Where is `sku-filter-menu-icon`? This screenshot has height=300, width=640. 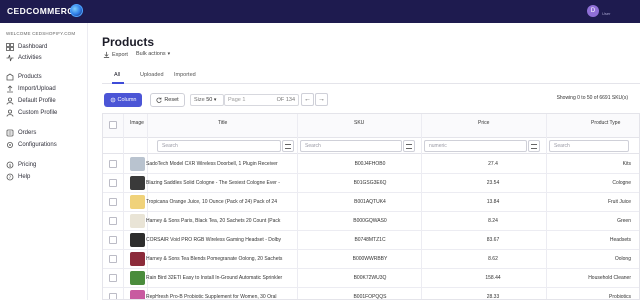
sku-filter-menu-icon is located at coordinates (409, 146).